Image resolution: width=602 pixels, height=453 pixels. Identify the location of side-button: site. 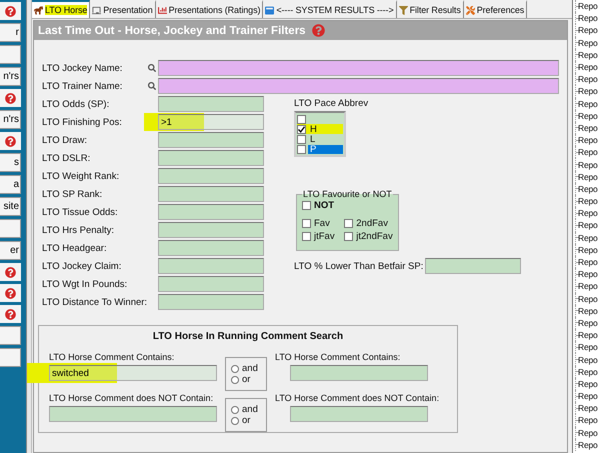
(10, 206).